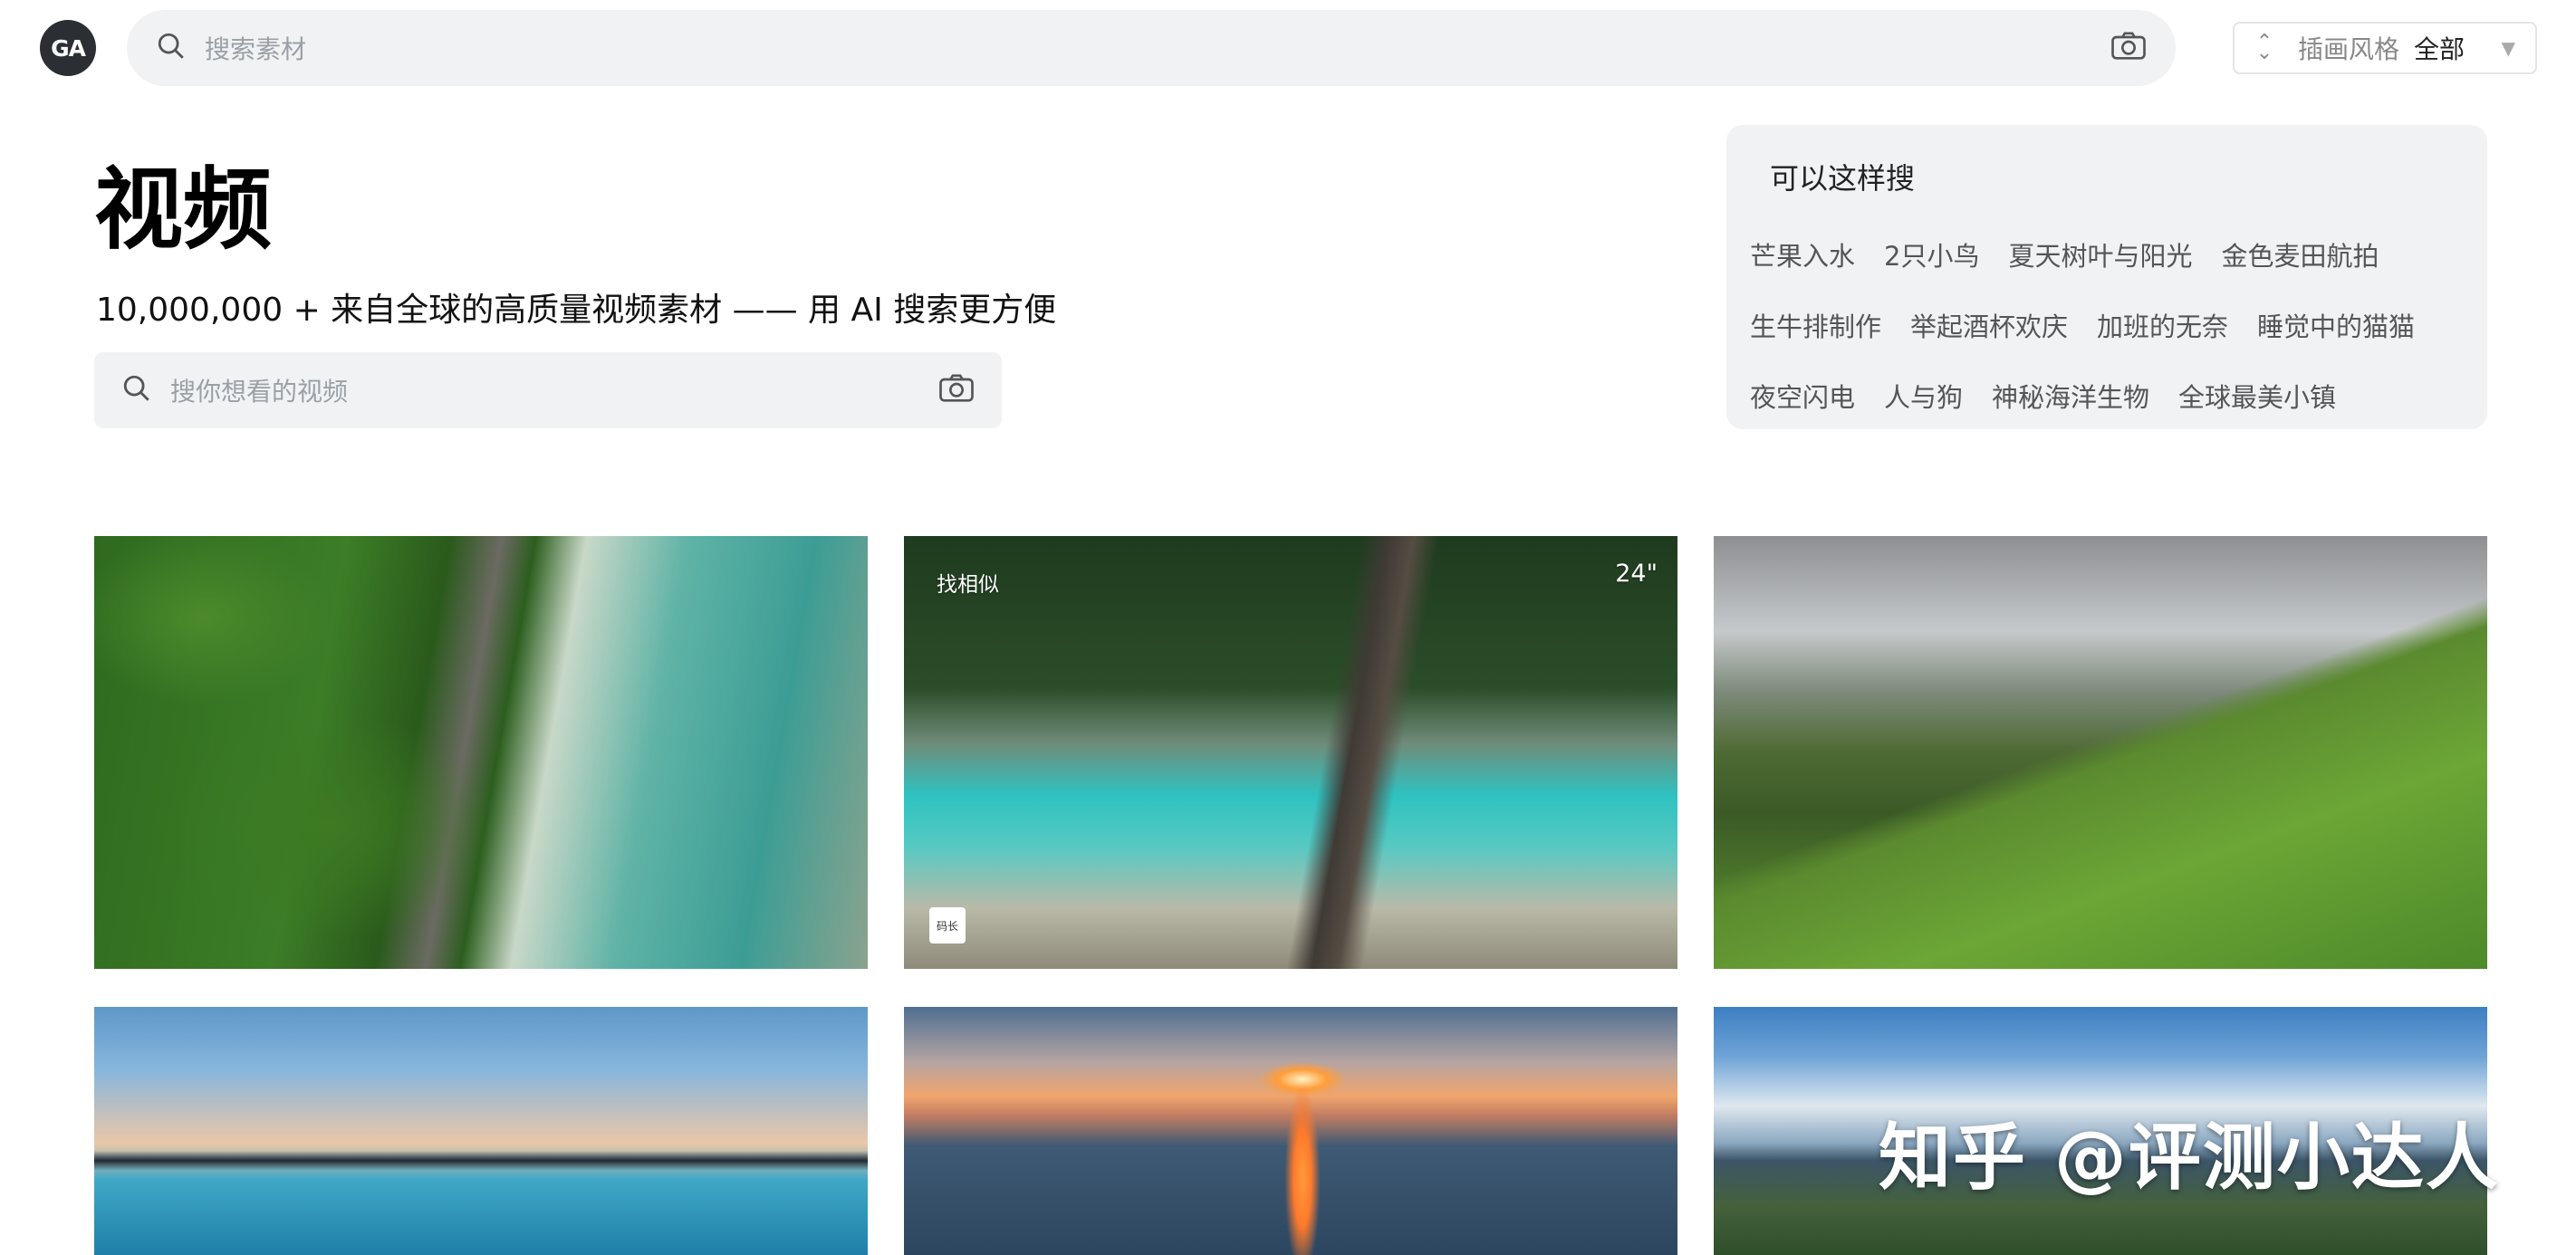 Image resolution: width=2576 pixels, height=1255 pixels. I want to click on suggestion-tag: 人与狗, so click(1923, 396).